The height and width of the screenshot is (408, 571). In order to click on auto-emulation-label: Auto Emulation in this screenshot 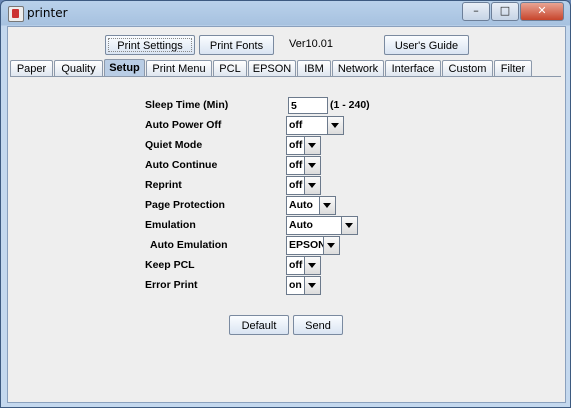, I will do `click(189, 245)`.